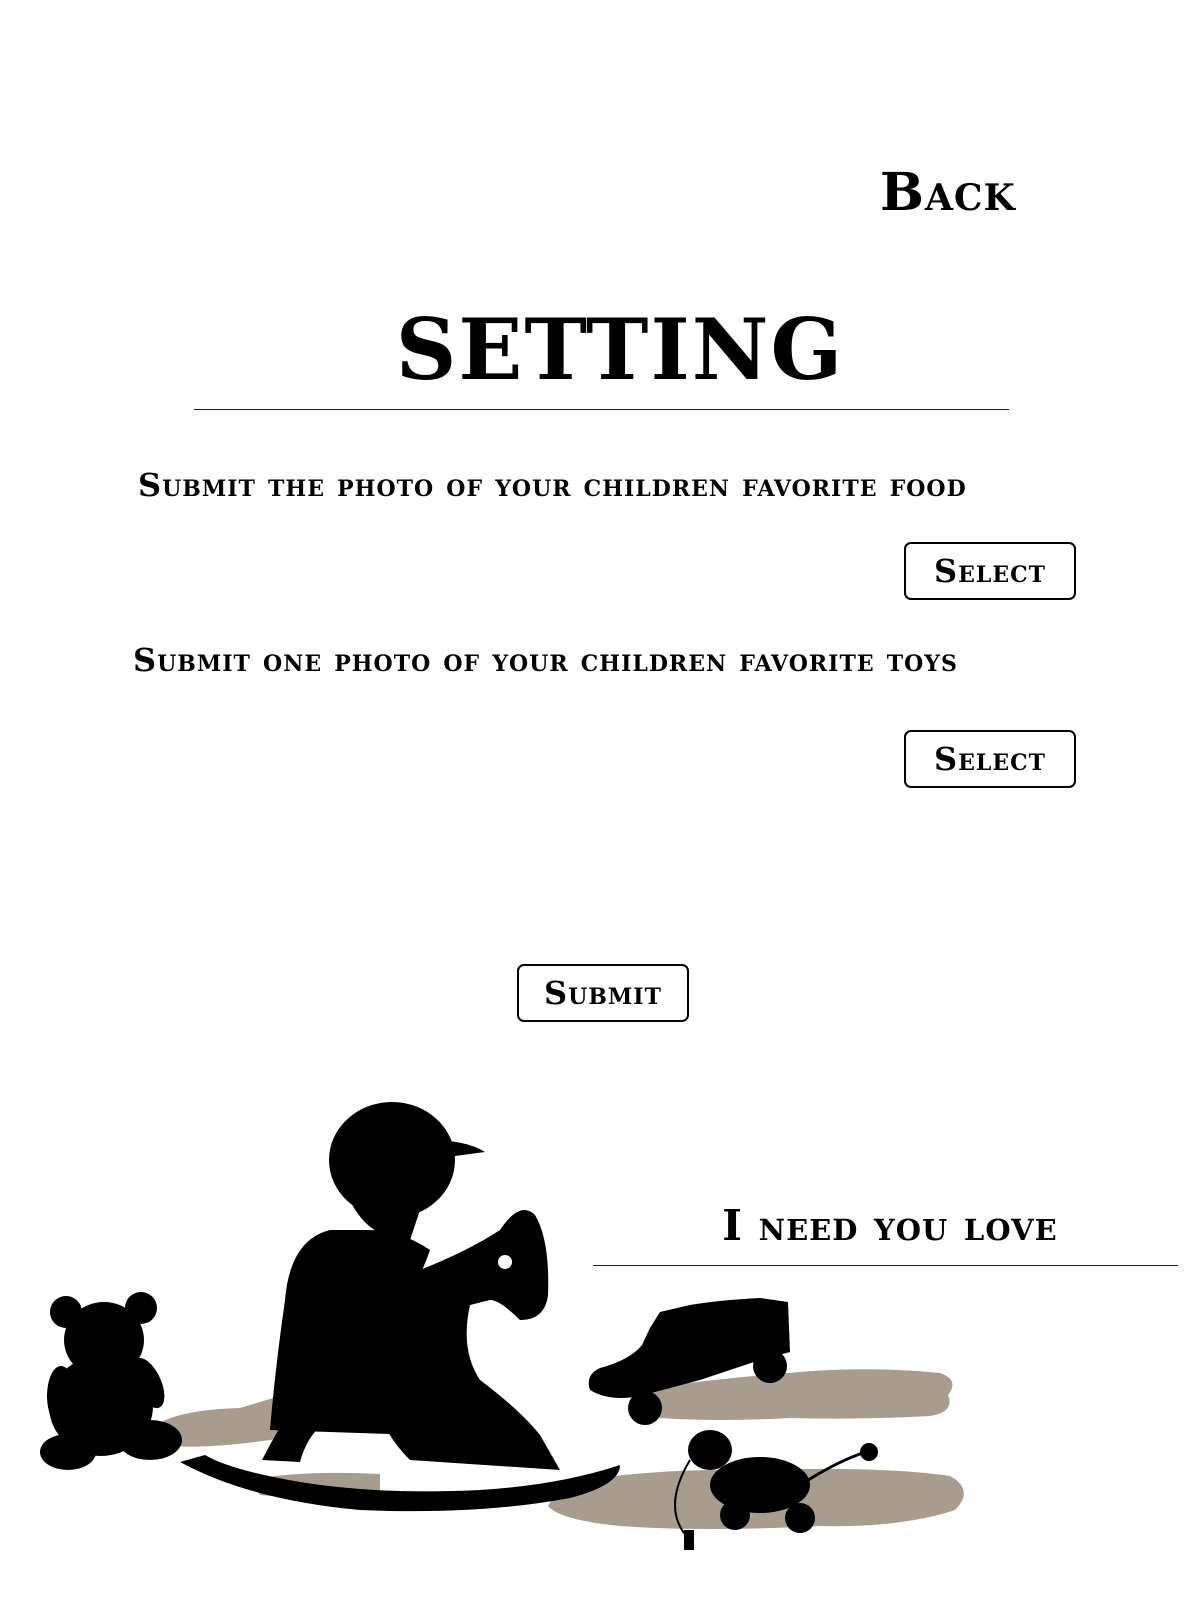 Image resolution: width=1200 pixels, height=1600 pixels. What do you see at coordinates (620, 349) in the screenshot?
I see `page-title: SETTING` at bounding box center [620, 349].